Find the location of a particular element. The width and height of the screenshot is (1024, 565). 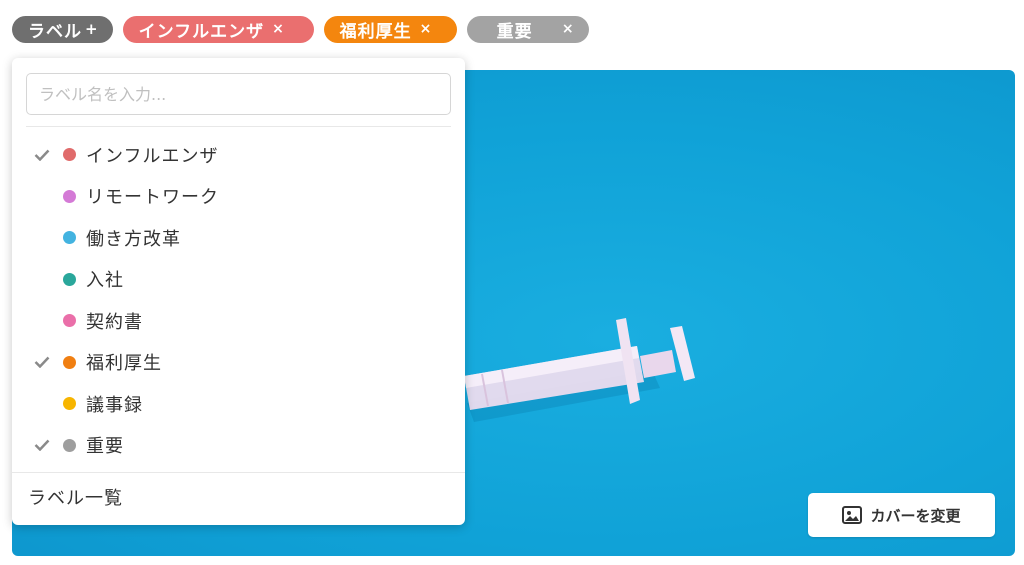

label-option-text: インフルエンザ is located at coordinates (152, 156).